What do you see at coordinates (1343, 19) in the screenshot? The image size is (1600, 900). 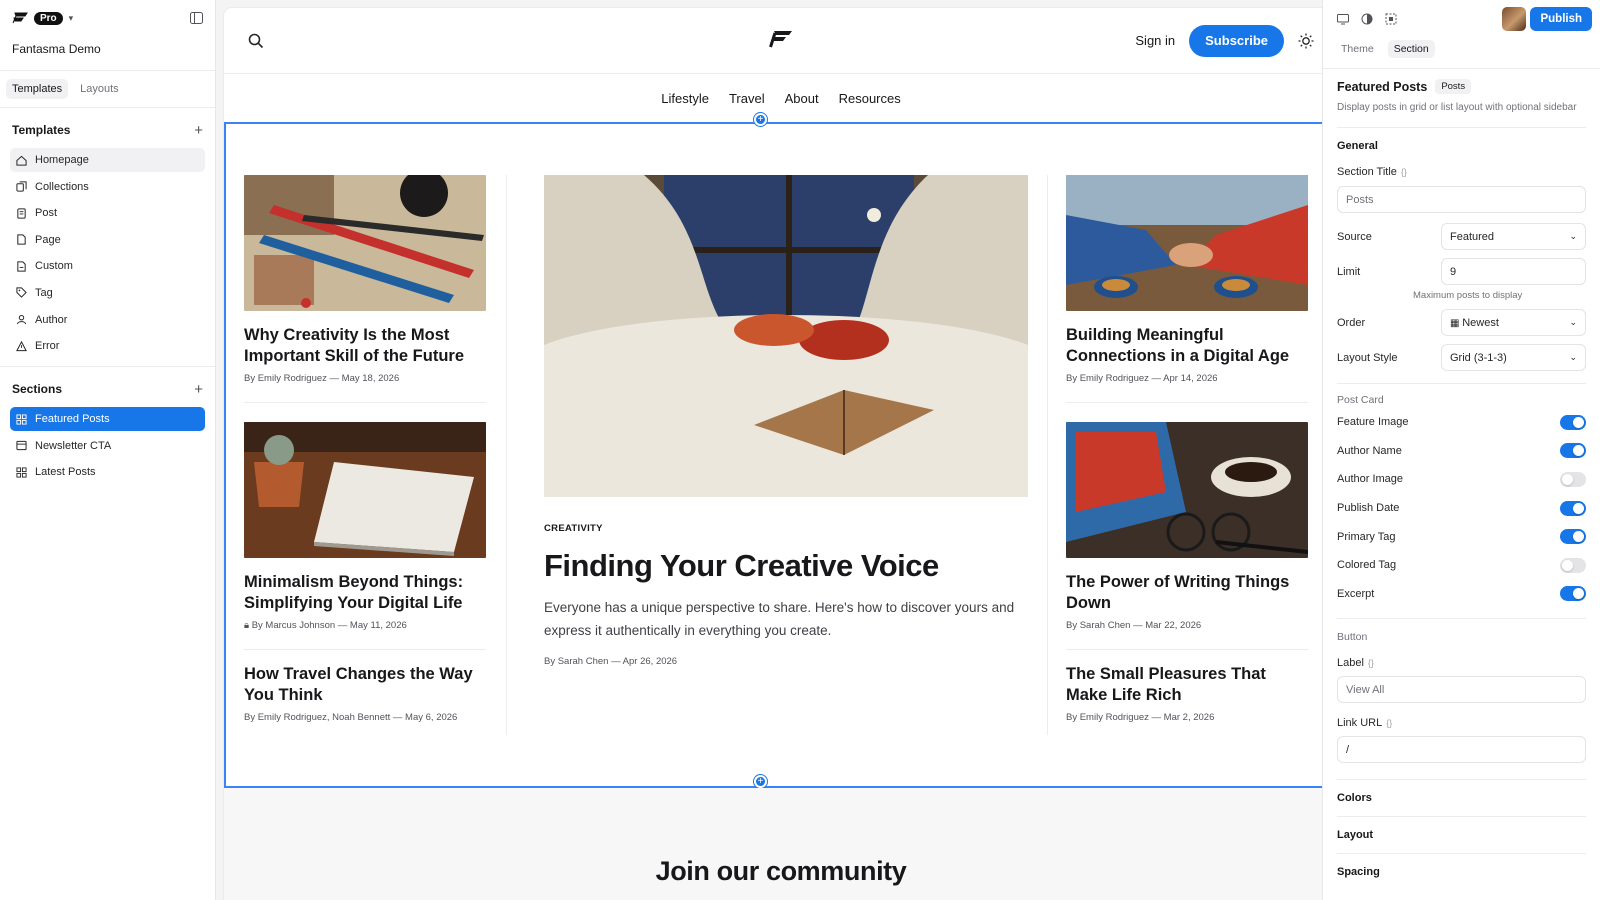 I see `desktop-icon` at bounding box center [1343, 19].